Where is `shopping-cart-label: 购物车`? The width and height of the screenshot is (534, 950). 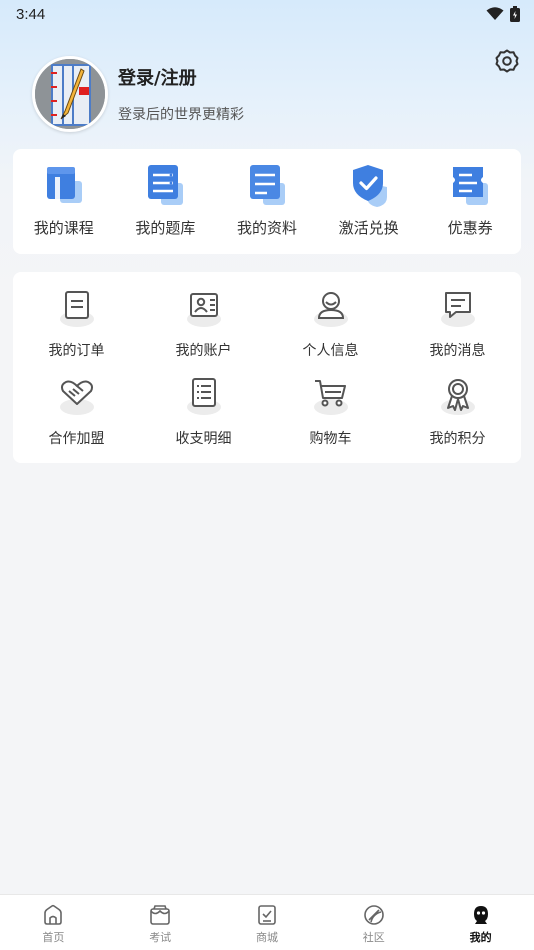 shopping-cart-label: 购物车 is located at coordinates (330, 439).